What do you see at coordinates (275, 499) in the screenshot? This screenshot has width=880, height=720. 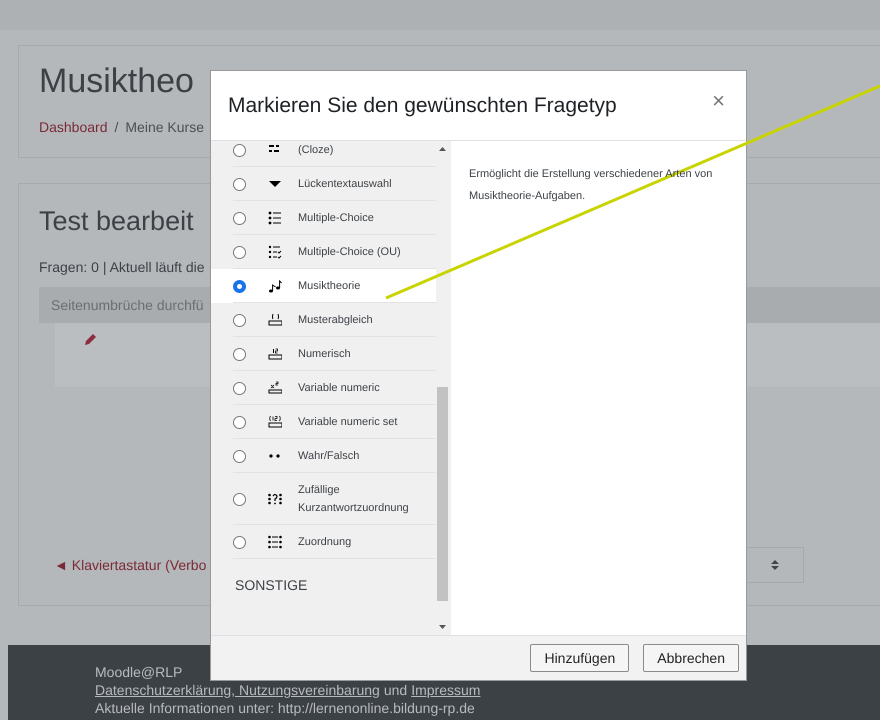 I see `question-dots-icon` at bounding box center [275, 499].